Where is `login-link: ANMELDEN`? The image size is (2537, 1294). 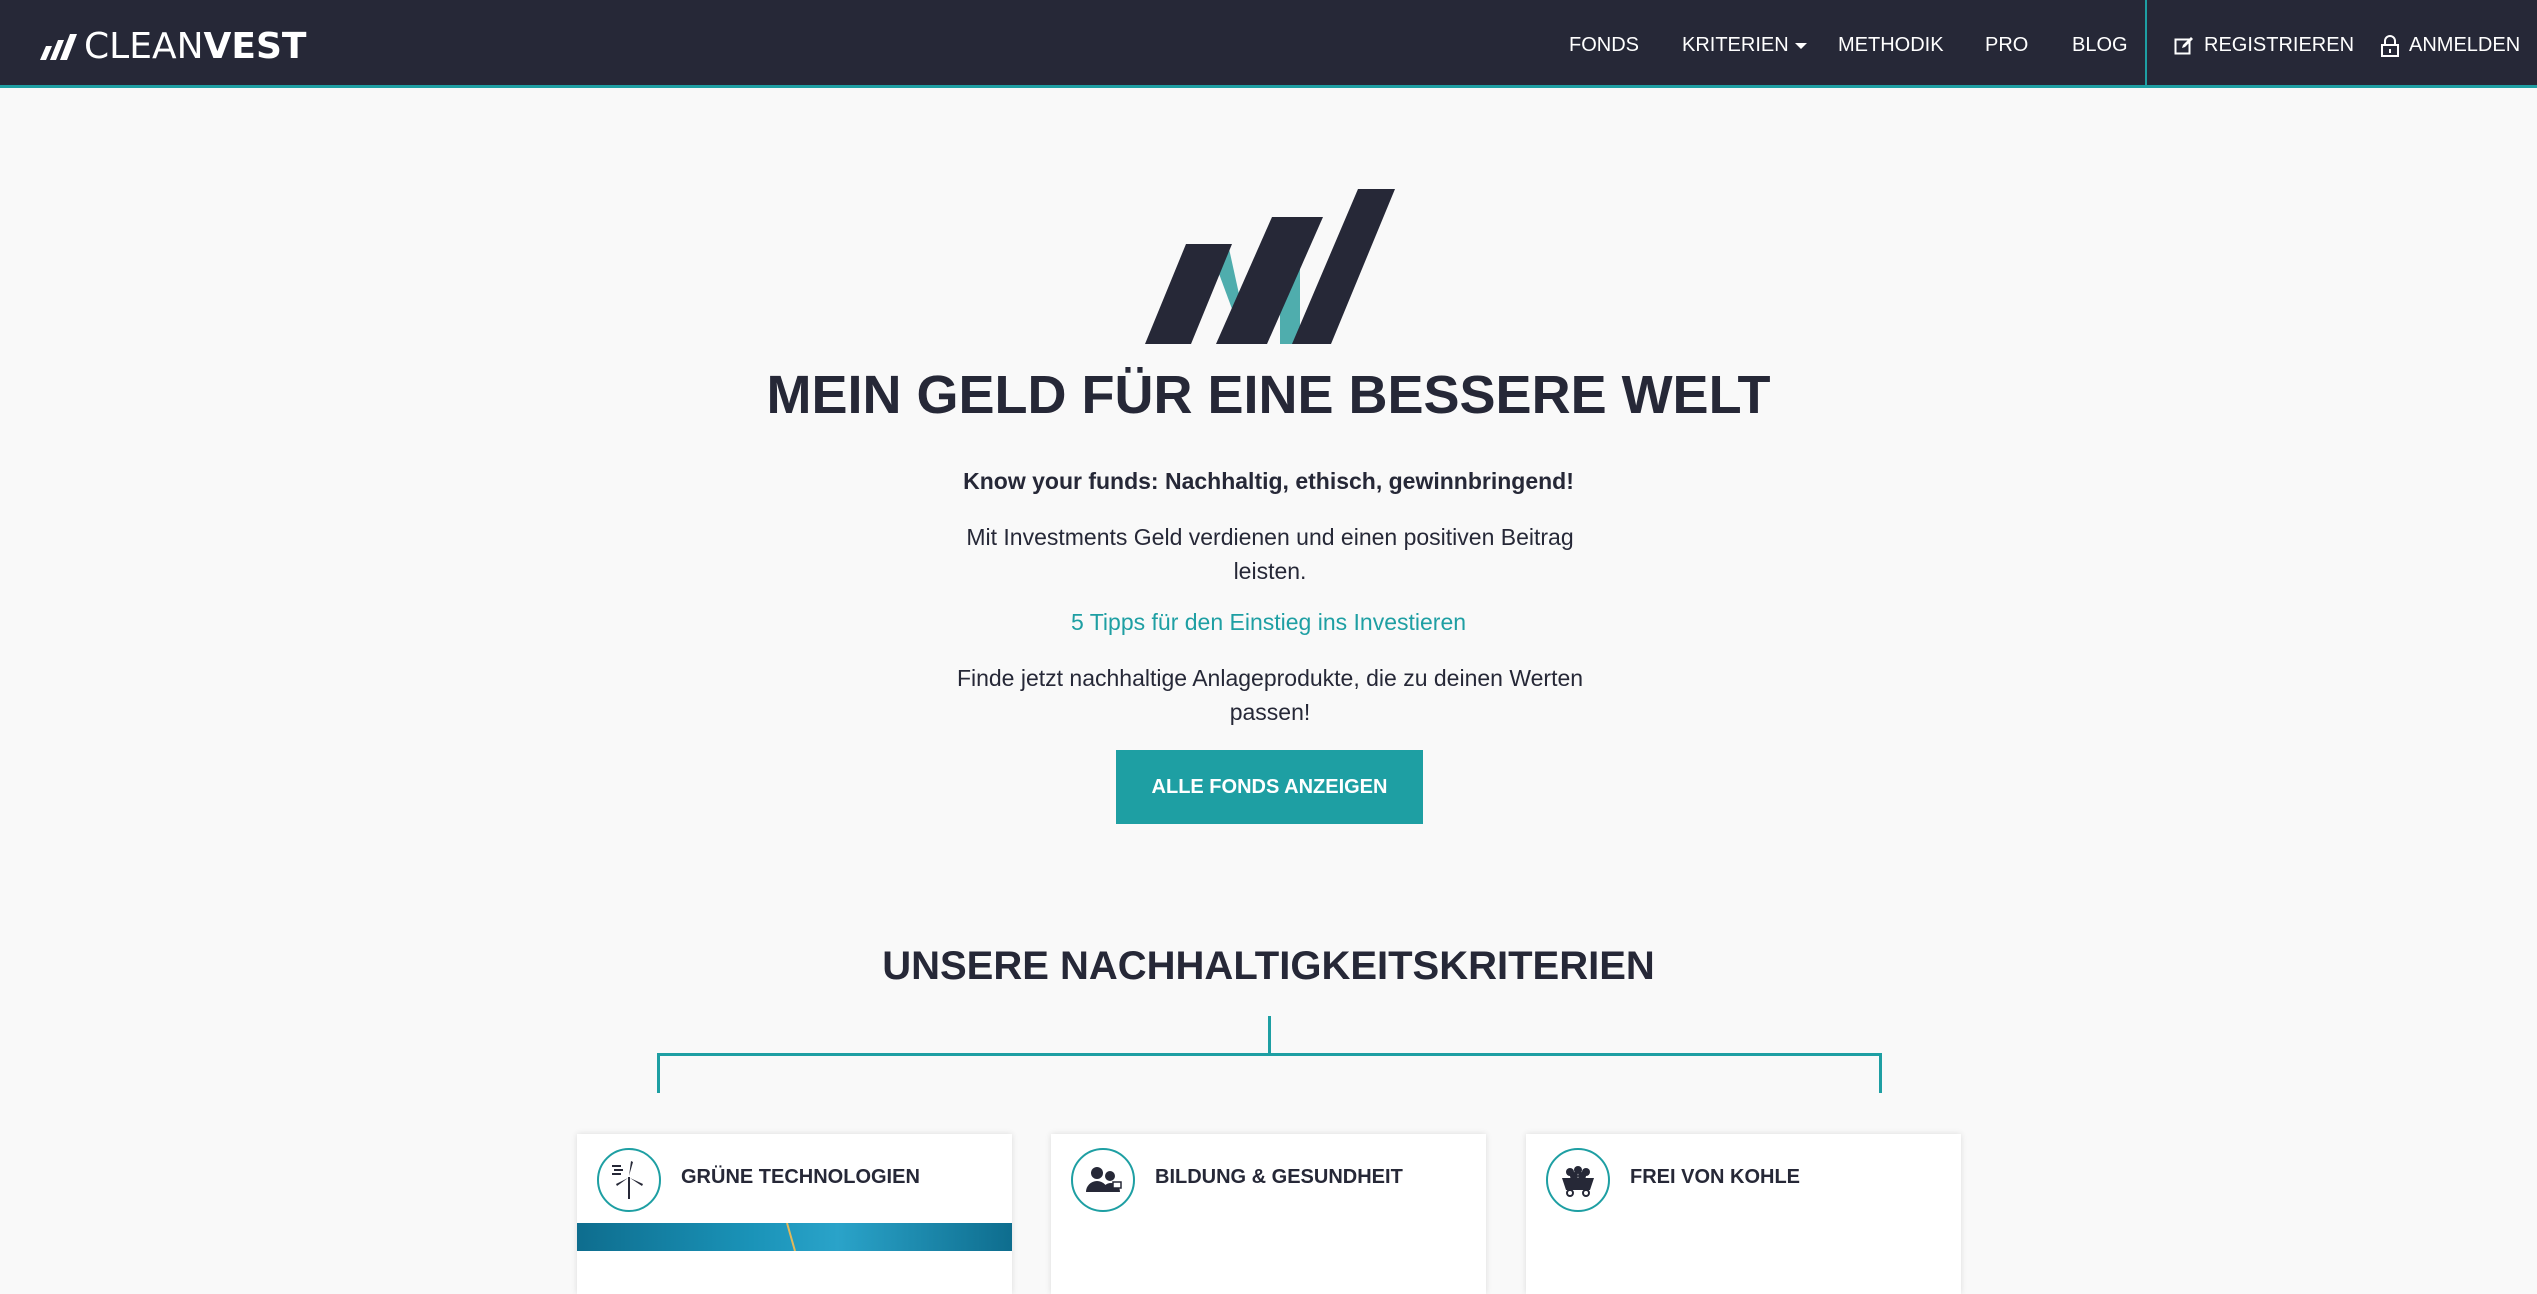 login-link: ANMELDEN is located at coordinates (2450, 45).